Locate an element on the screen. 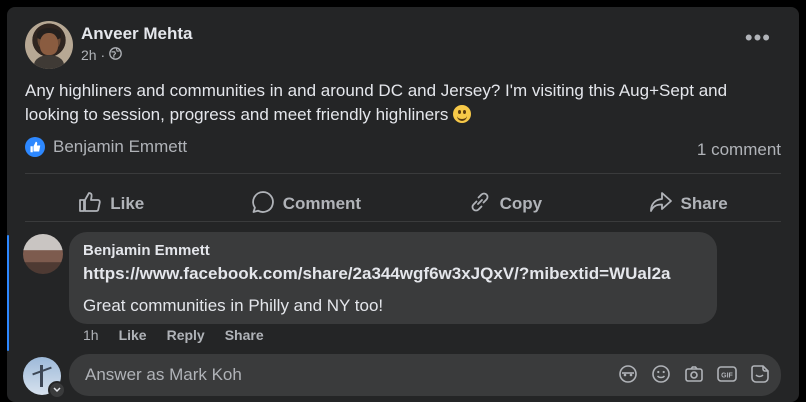  avatar-body is located at coordinates (49, 62).